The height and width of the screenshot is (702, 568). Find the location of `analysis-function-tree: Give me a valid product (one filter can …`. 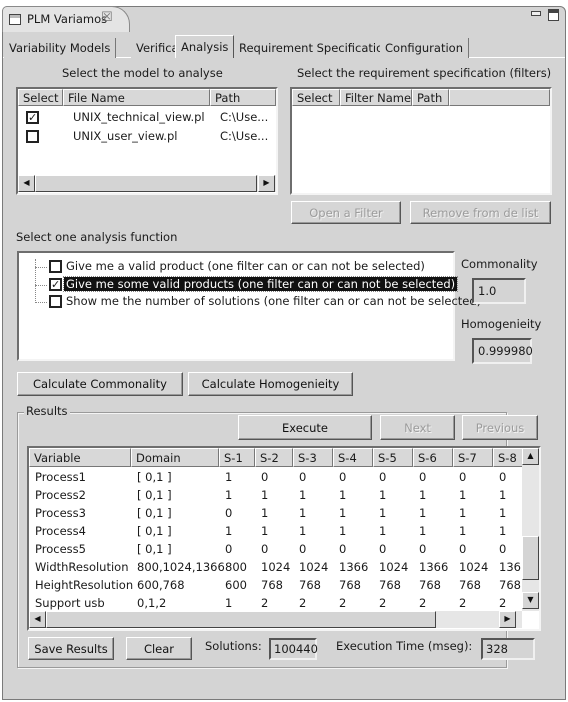

analysis-function-tree: Give me a valid product (one filter can … is located at coordinates (249, 306).